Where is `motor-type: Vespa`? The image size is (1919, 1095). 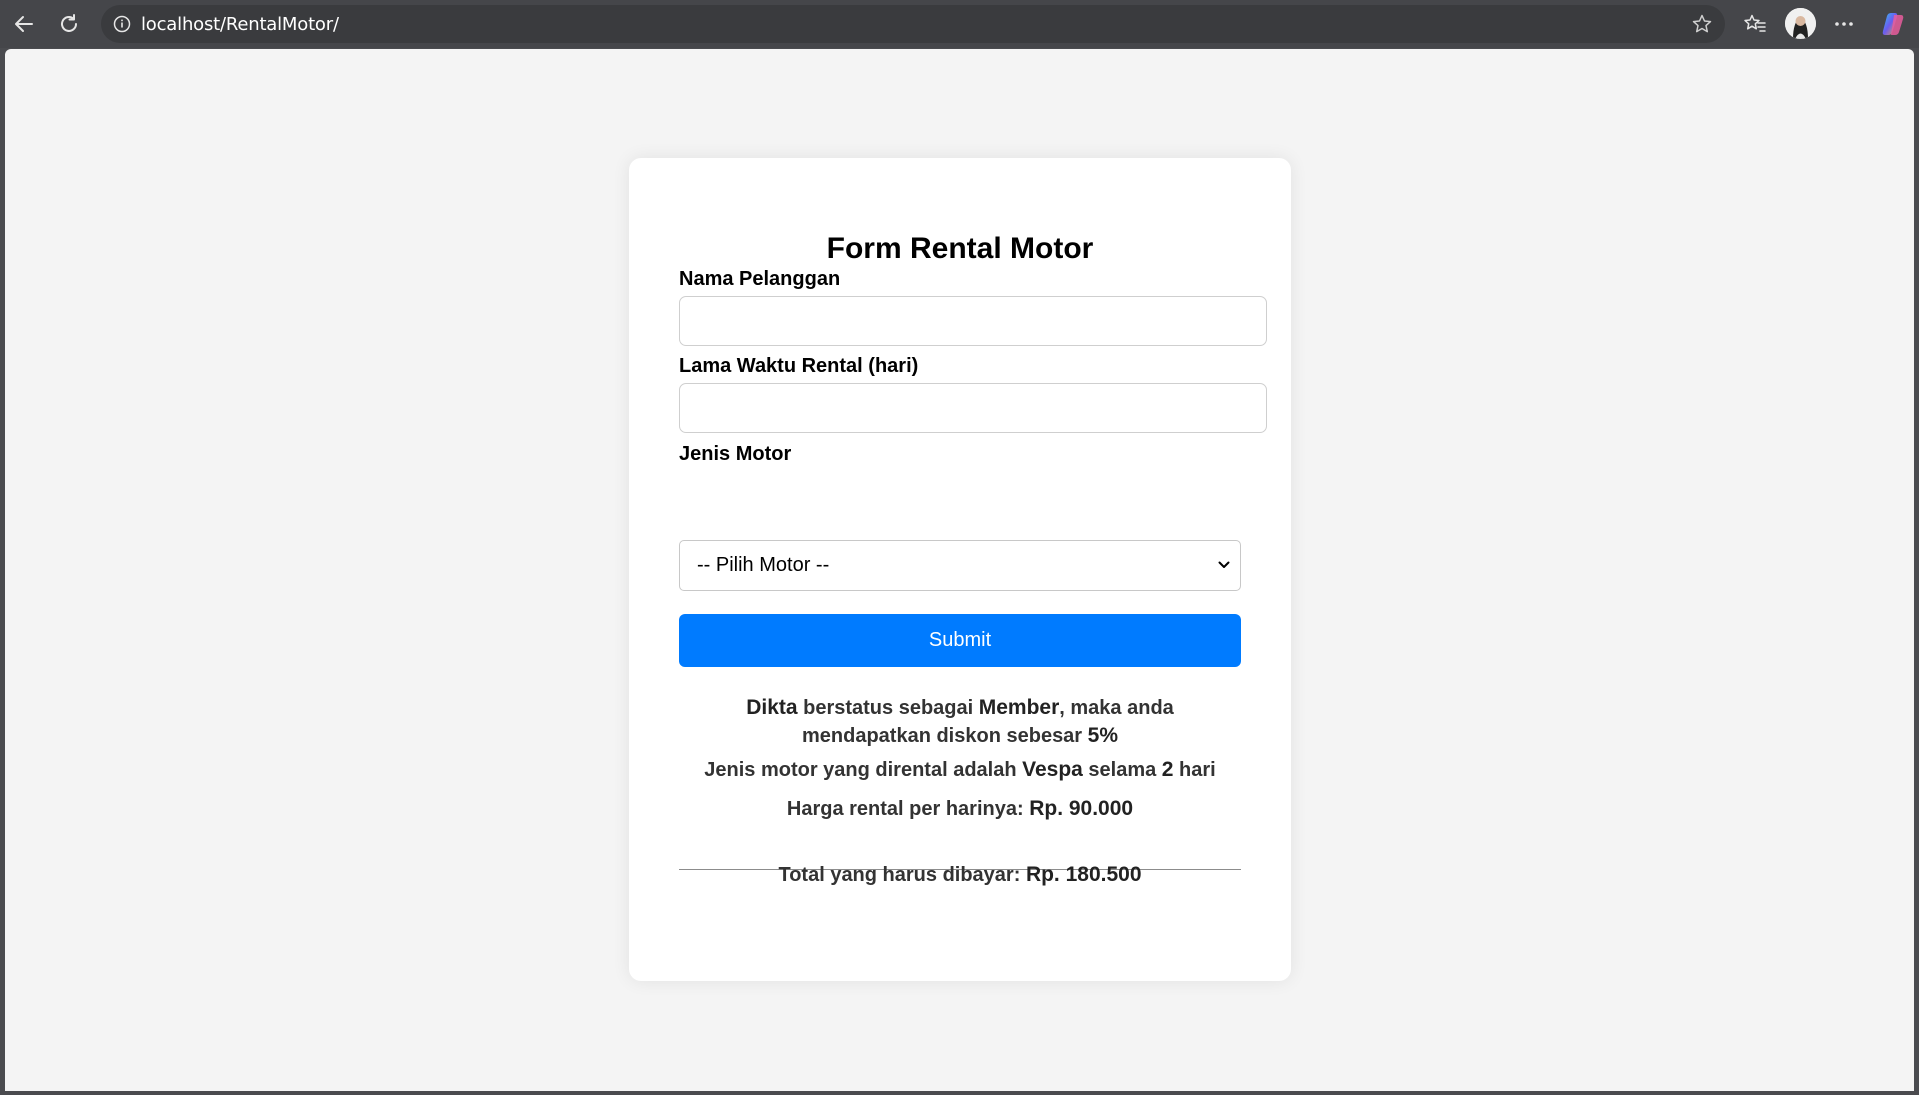
motor-type: Vespa is located at coordinates (1052, 769).